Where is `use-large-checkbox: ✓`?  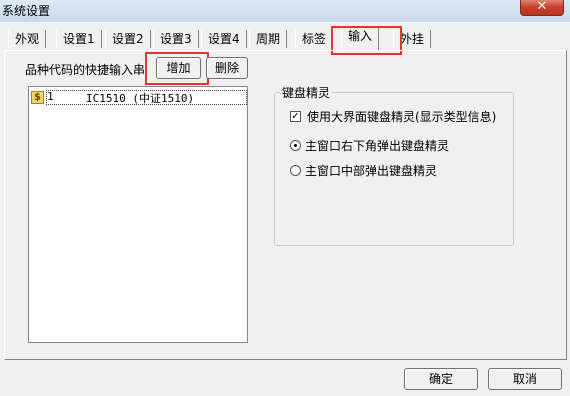 use-large-checkbox: ✓ is located at coordinates (295, 116).